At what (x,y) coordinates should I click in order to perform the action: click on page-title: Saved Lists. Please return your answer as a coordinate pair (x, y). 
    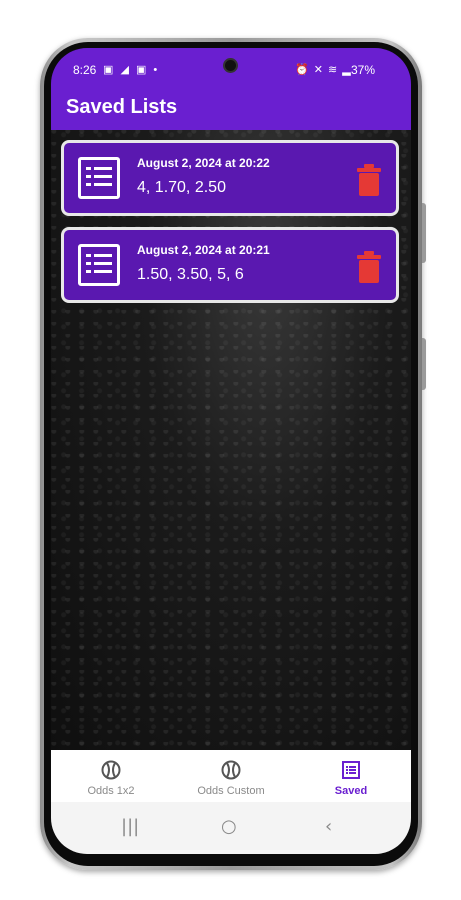
    Looking at the image, I should click on (122, 107).